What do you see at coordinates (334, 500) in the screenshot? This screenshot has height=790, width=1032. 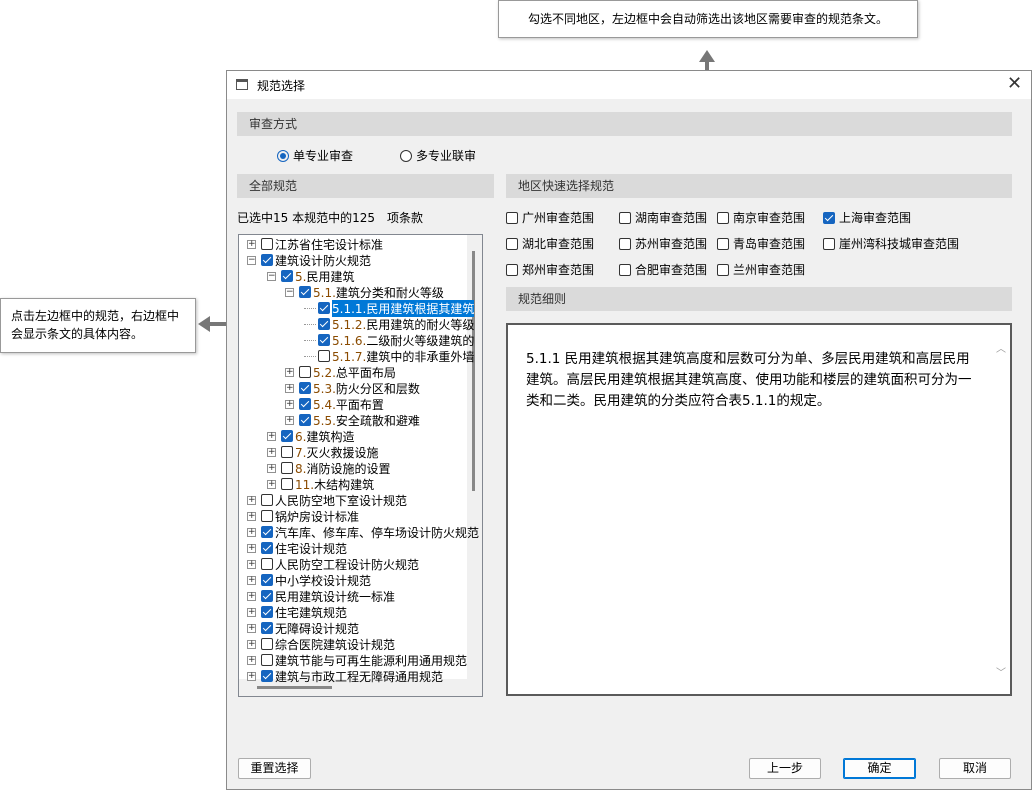 I see `tree-node: 人民防空地下室设计规范` at bounding box center [334, 500].